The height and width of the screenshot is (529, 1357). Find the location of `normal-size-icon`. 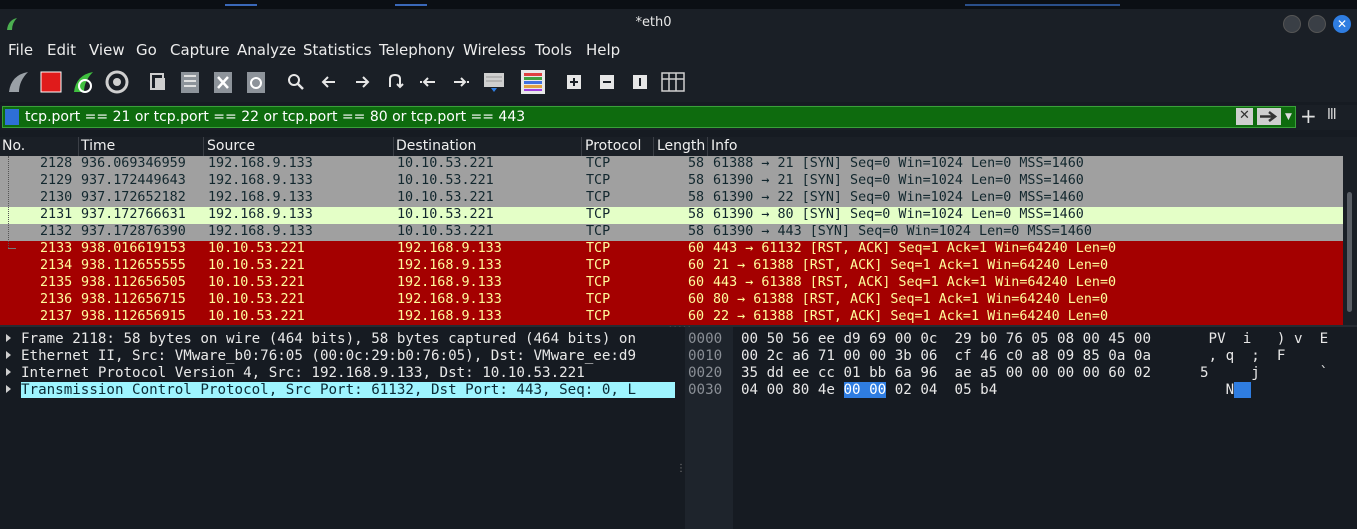

normal-size-icon is located at coordinates (640, 82).